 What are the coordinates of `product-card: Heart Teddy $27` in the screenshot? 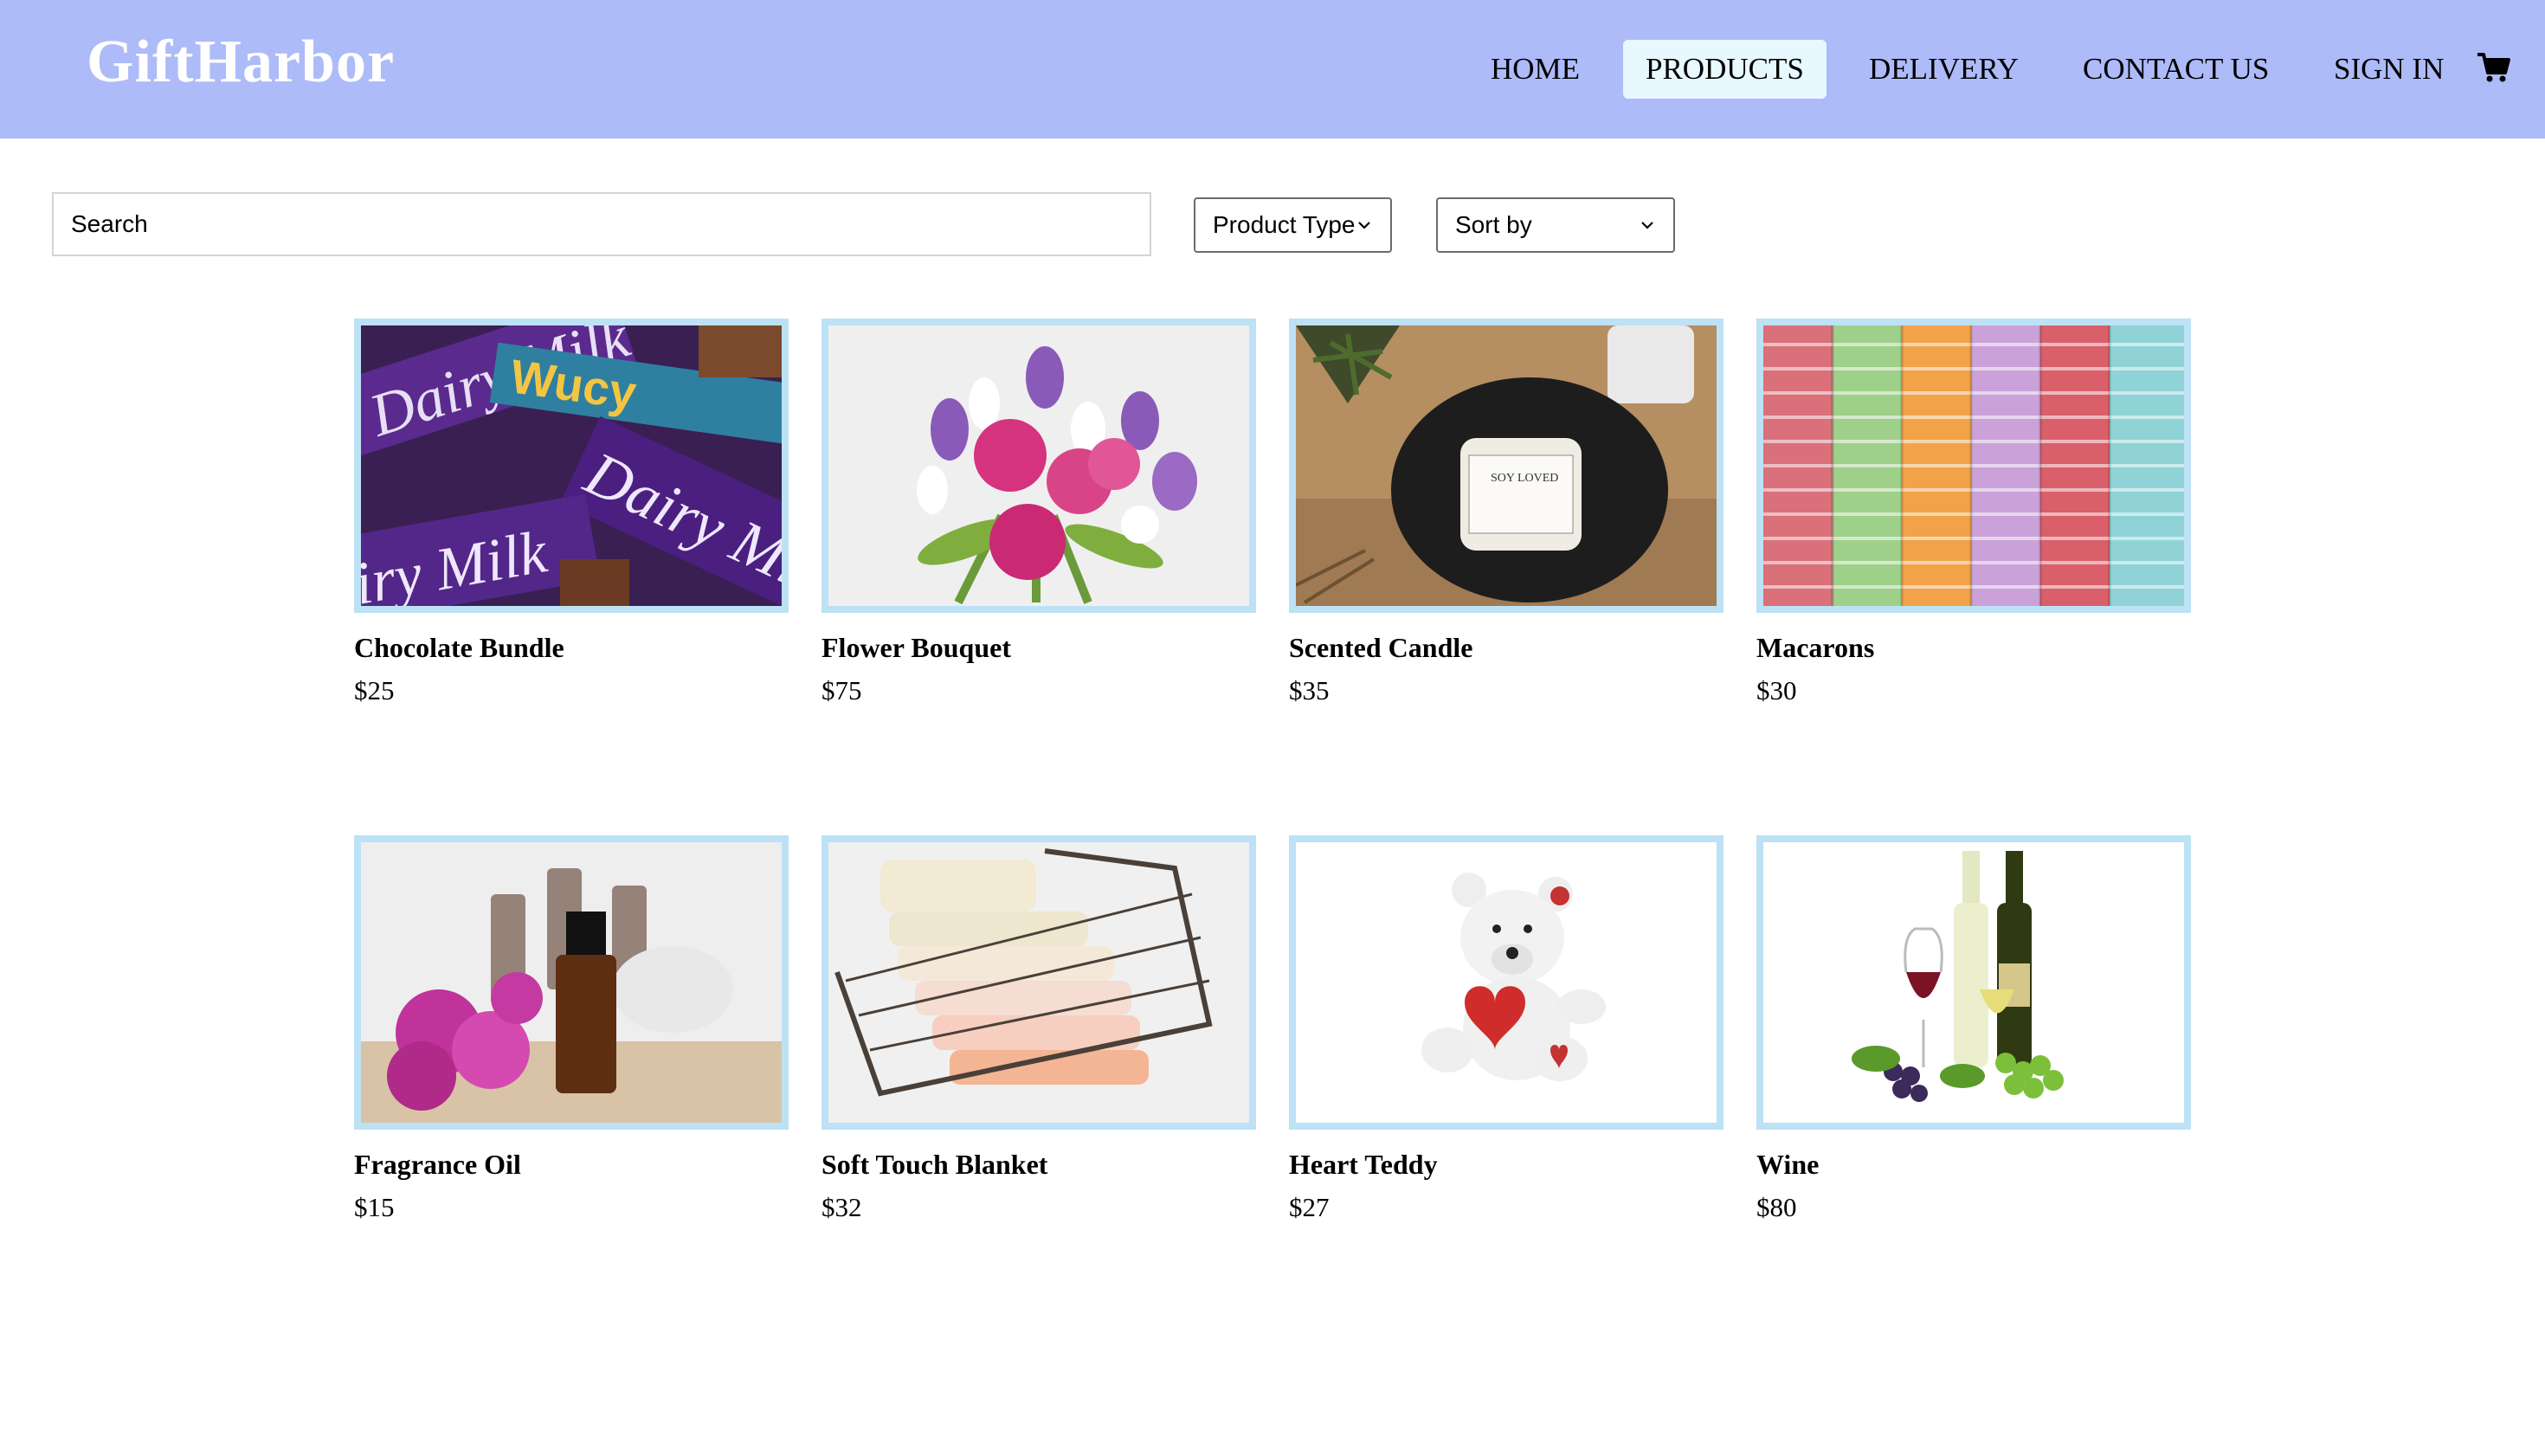 It's located at (1507, 1030).